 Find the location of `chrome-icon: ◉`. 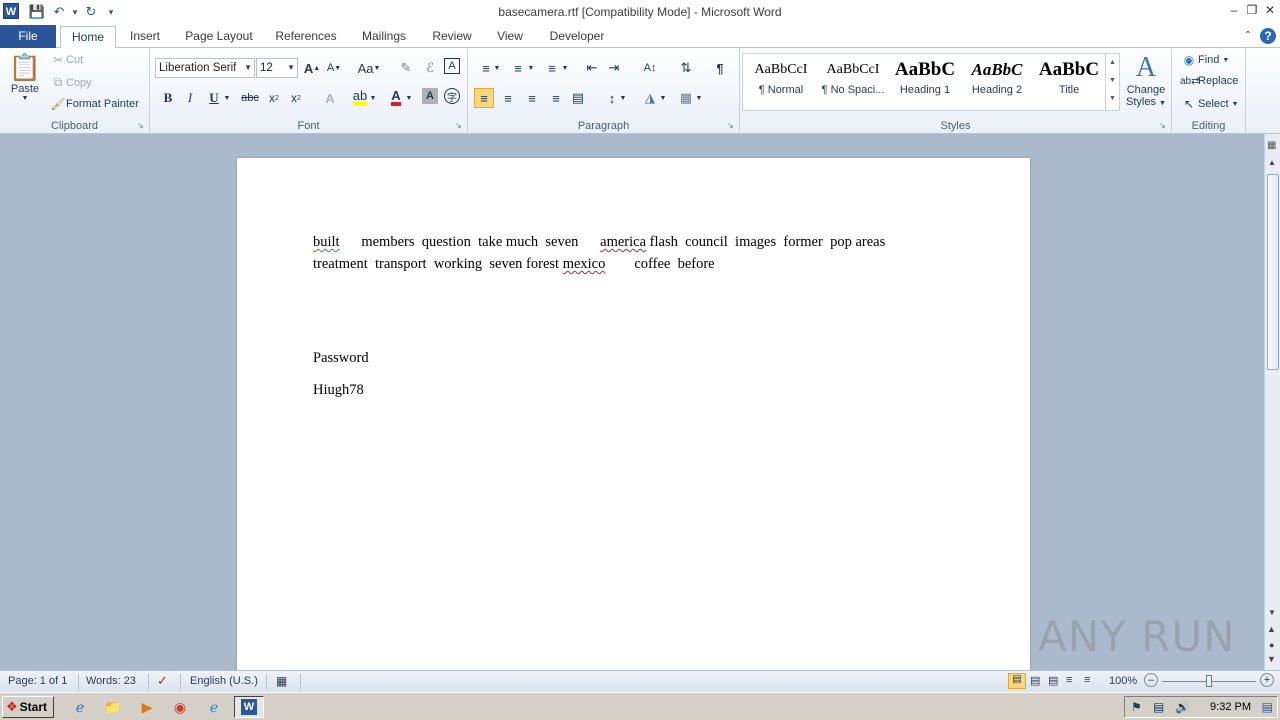

chrome-icon: ◉ is located at coordinates (180, 707).